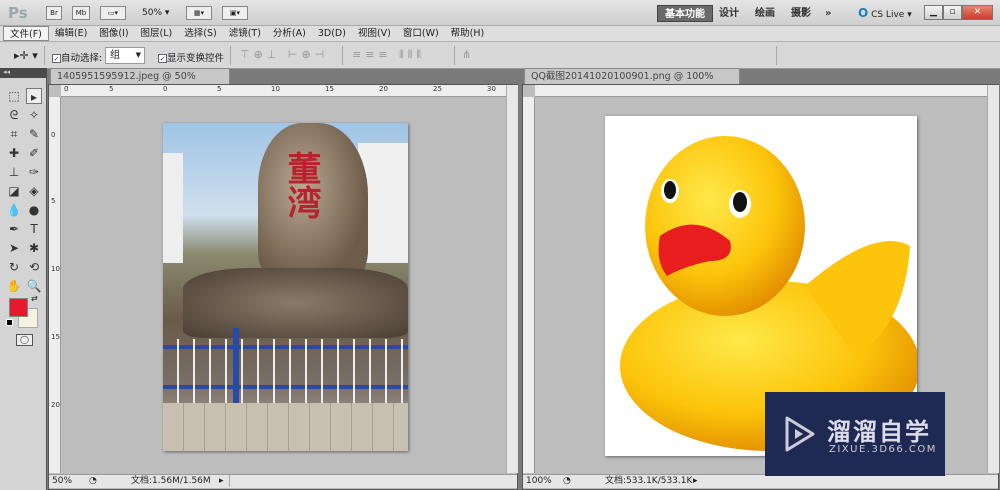 The height and width of the screenshot is (490, 1000). I want to click on minimize-button: ▁, so click(933, 12).